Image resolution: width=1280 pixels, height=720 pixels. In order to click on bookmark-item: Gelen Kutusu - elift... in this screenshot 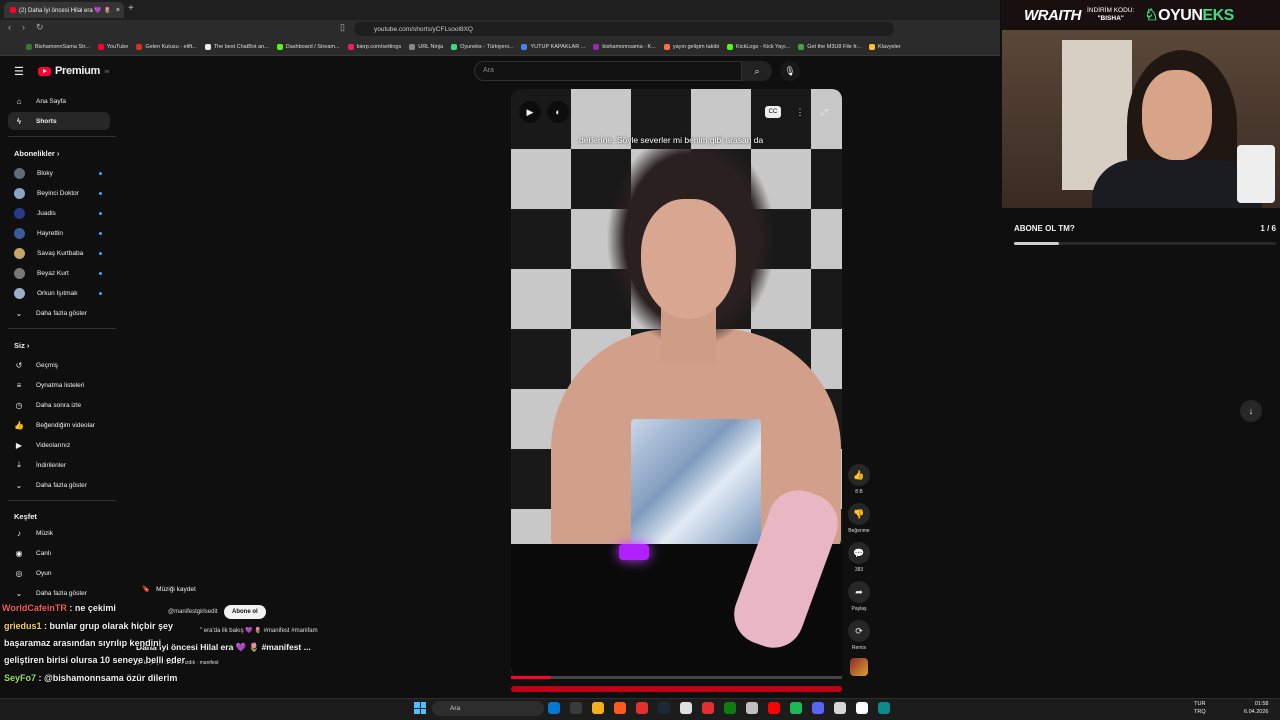, I will do `click(166, 46)`.